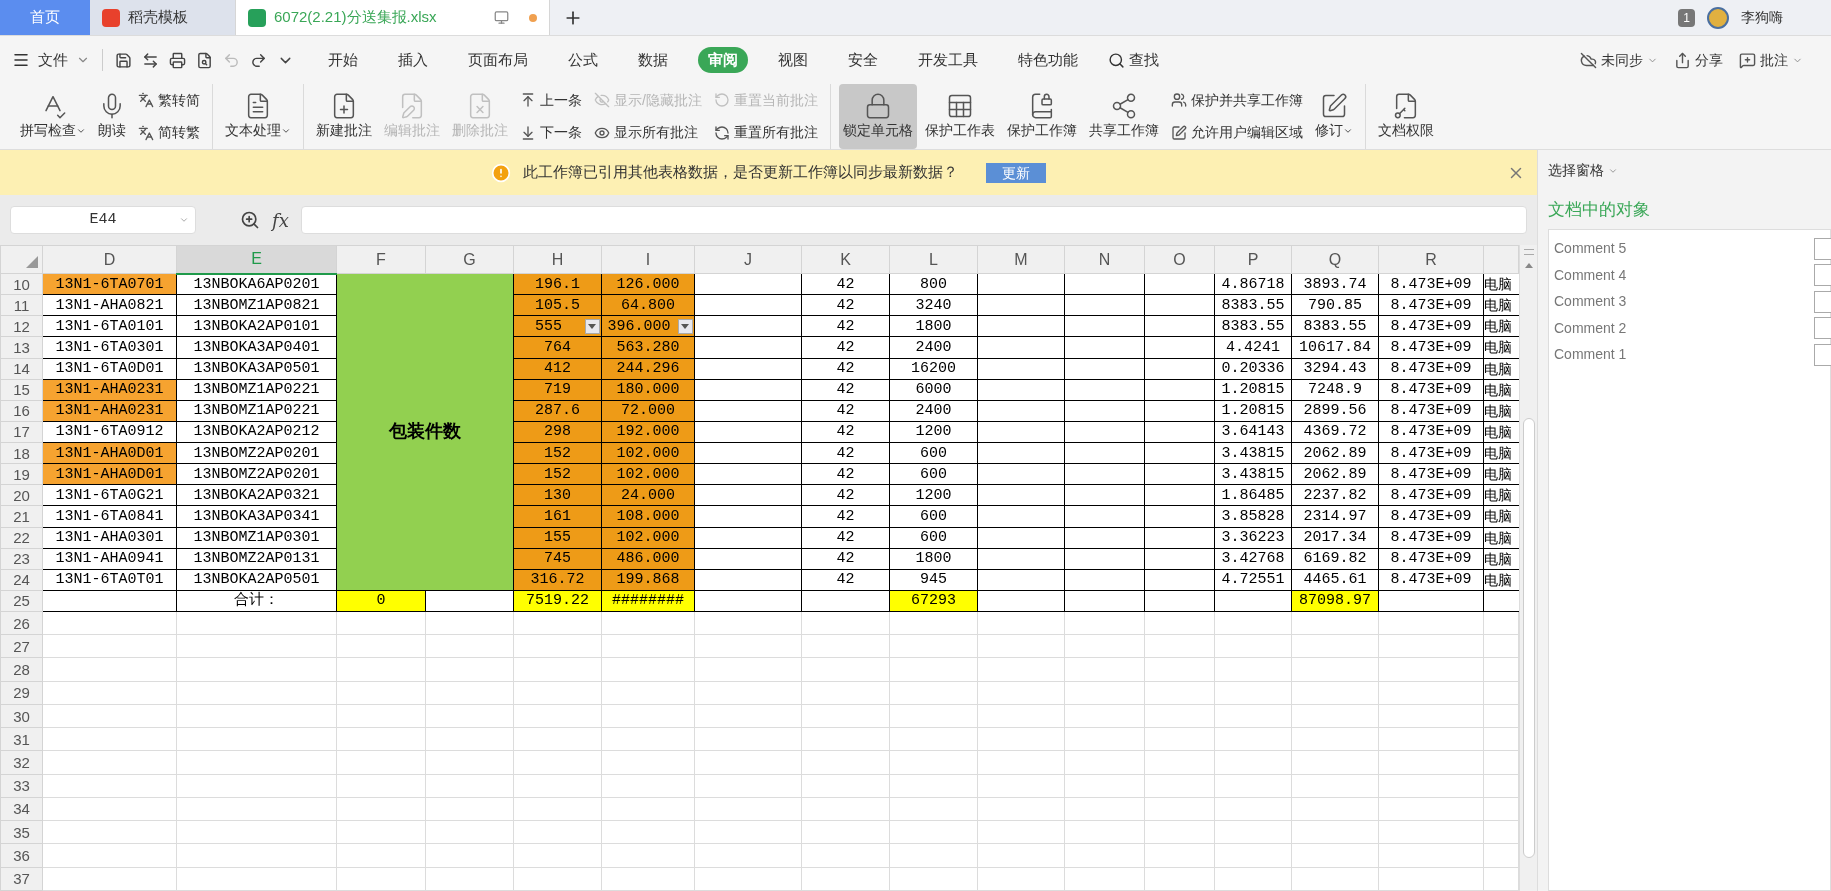  Describe the element at coordinates (109, 259) in the screenshot. I see `column-header: D` at that location.